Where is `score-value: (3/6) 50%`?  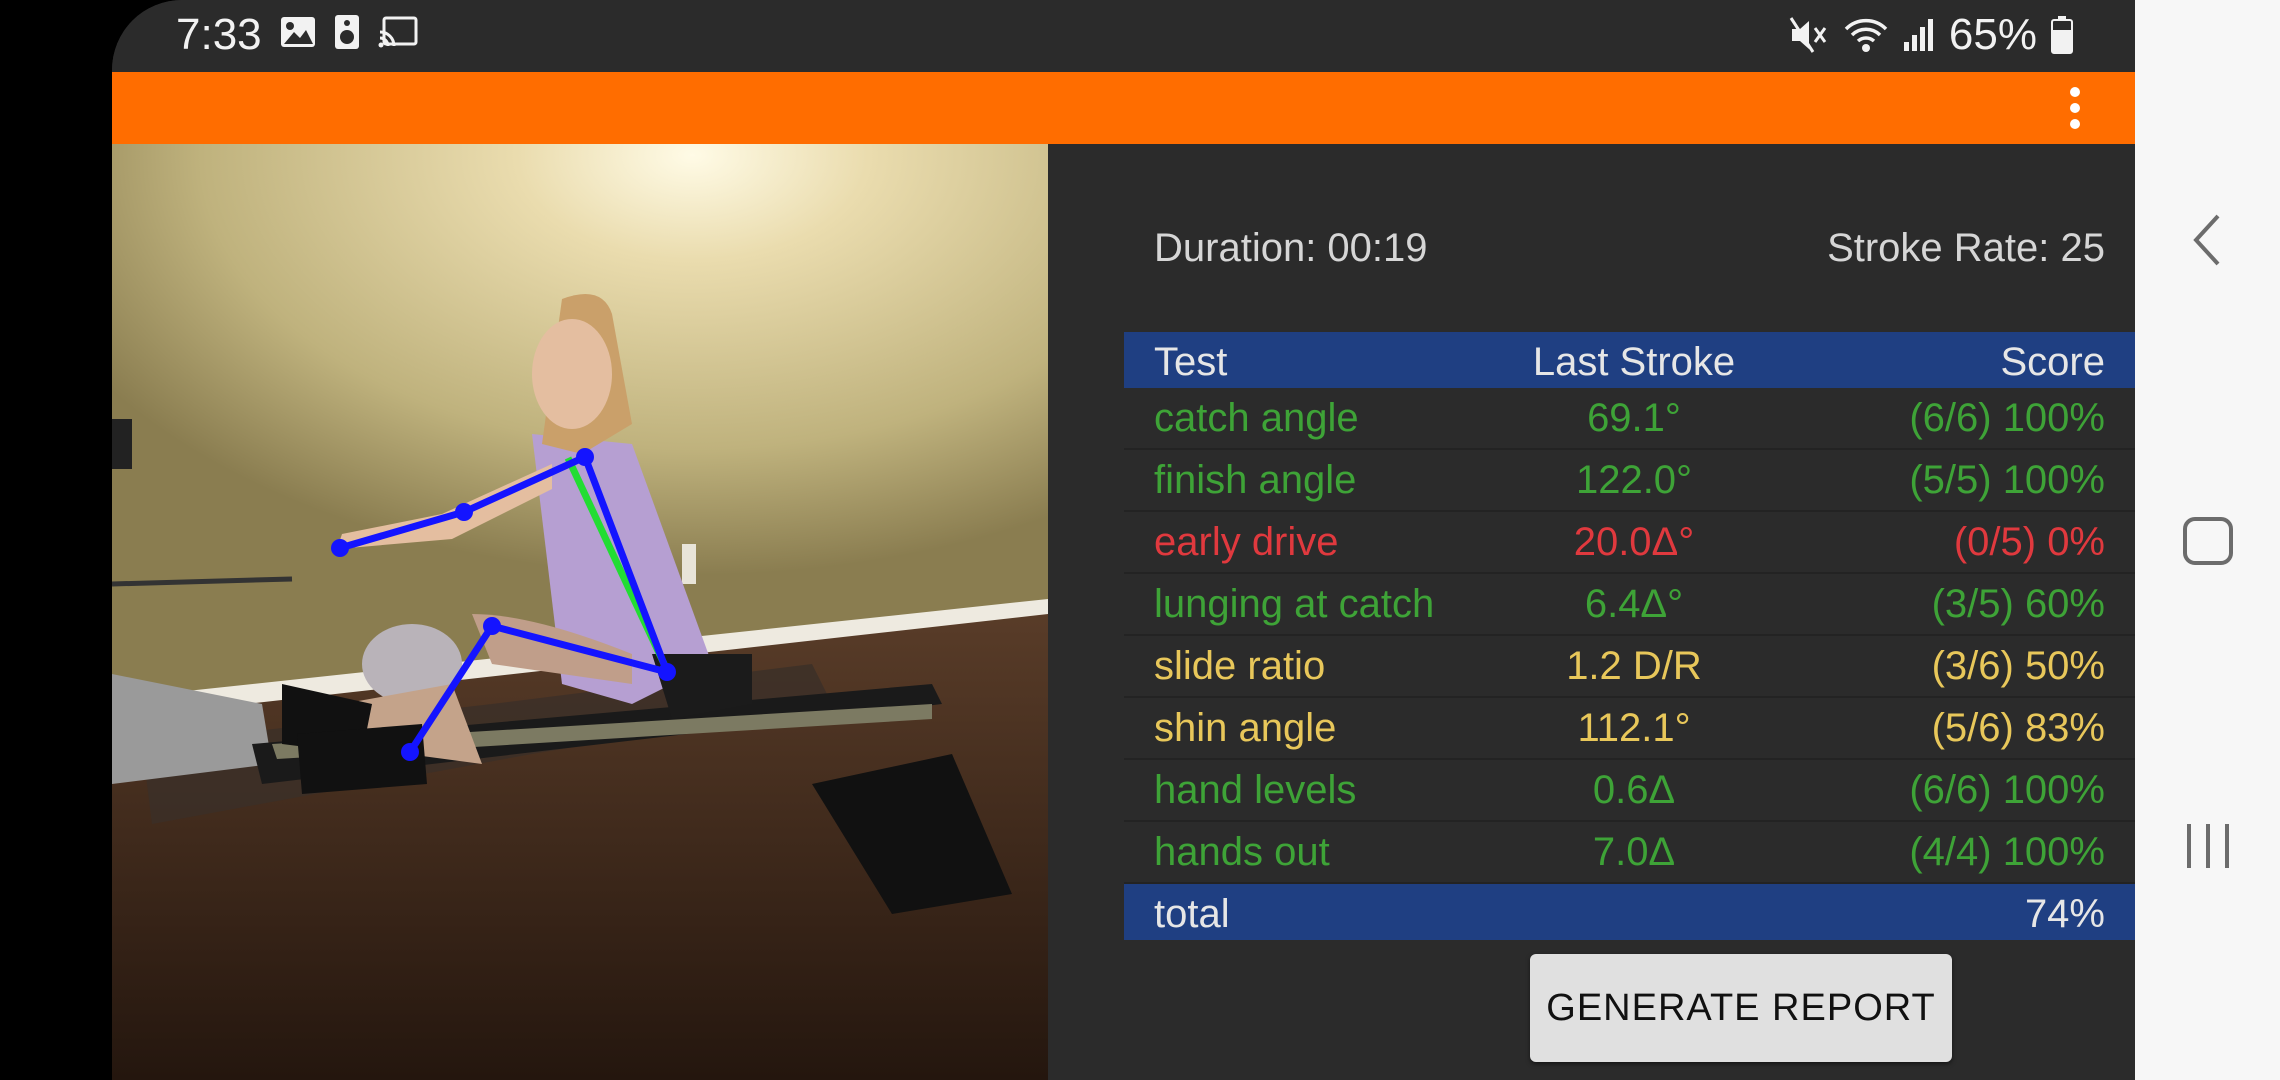
score-value: (3/6) 50% is located at coordinates (2018, 666).